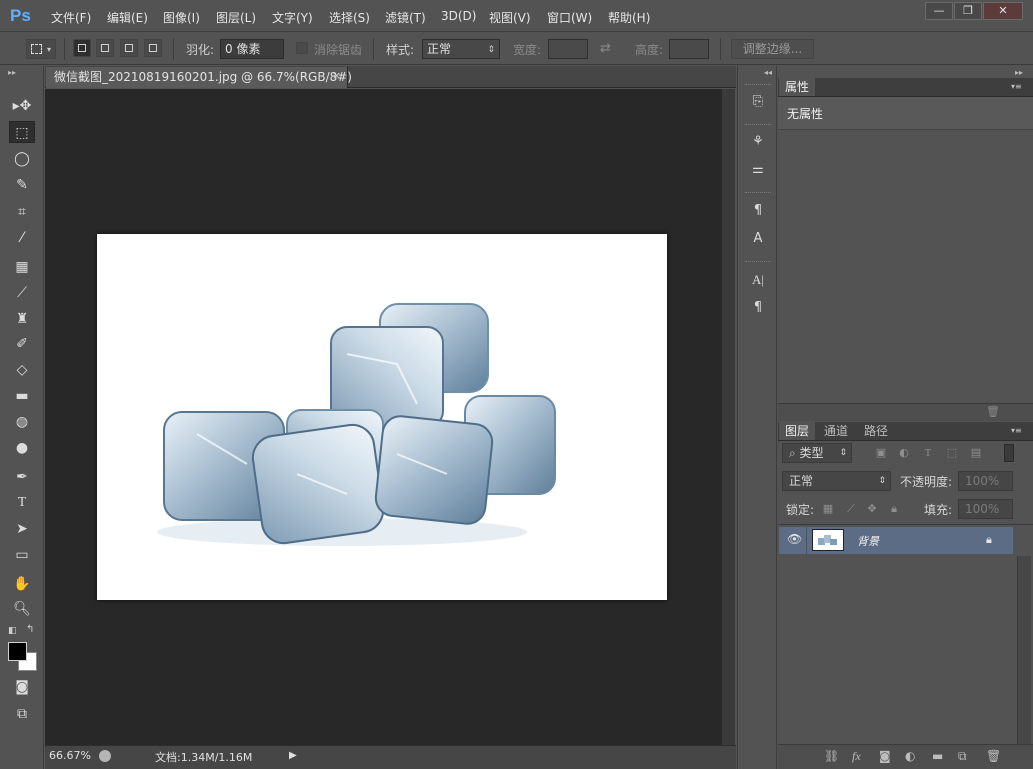 Image resolution: width=1033 pixels, height=769 pixels. Describe the element at coordinates (768, 72) in the screenshot. I see `collapse-icon: ◂◂` at that location.